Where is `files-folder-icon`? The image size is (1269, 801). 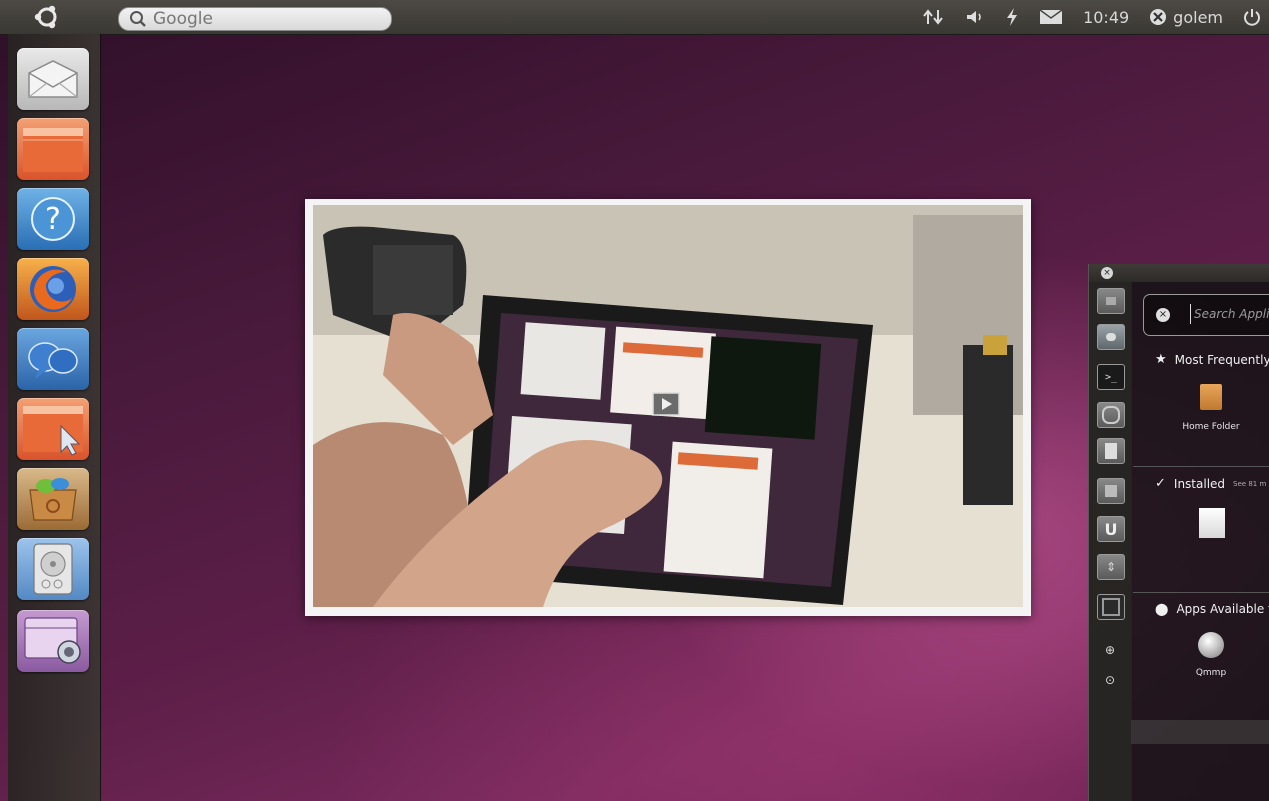
files-folder-icon is located at coordinates (53, 431).